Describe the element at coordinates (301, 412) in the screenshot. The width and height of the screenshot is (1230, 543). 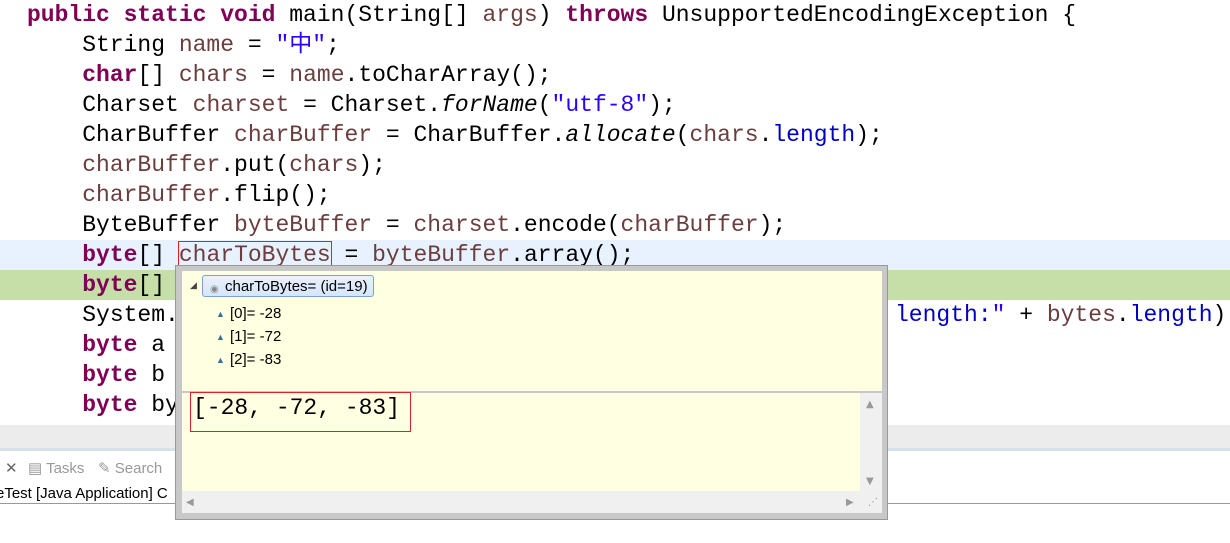
I see `detail-value: [-28, -72, -83]` at that location.